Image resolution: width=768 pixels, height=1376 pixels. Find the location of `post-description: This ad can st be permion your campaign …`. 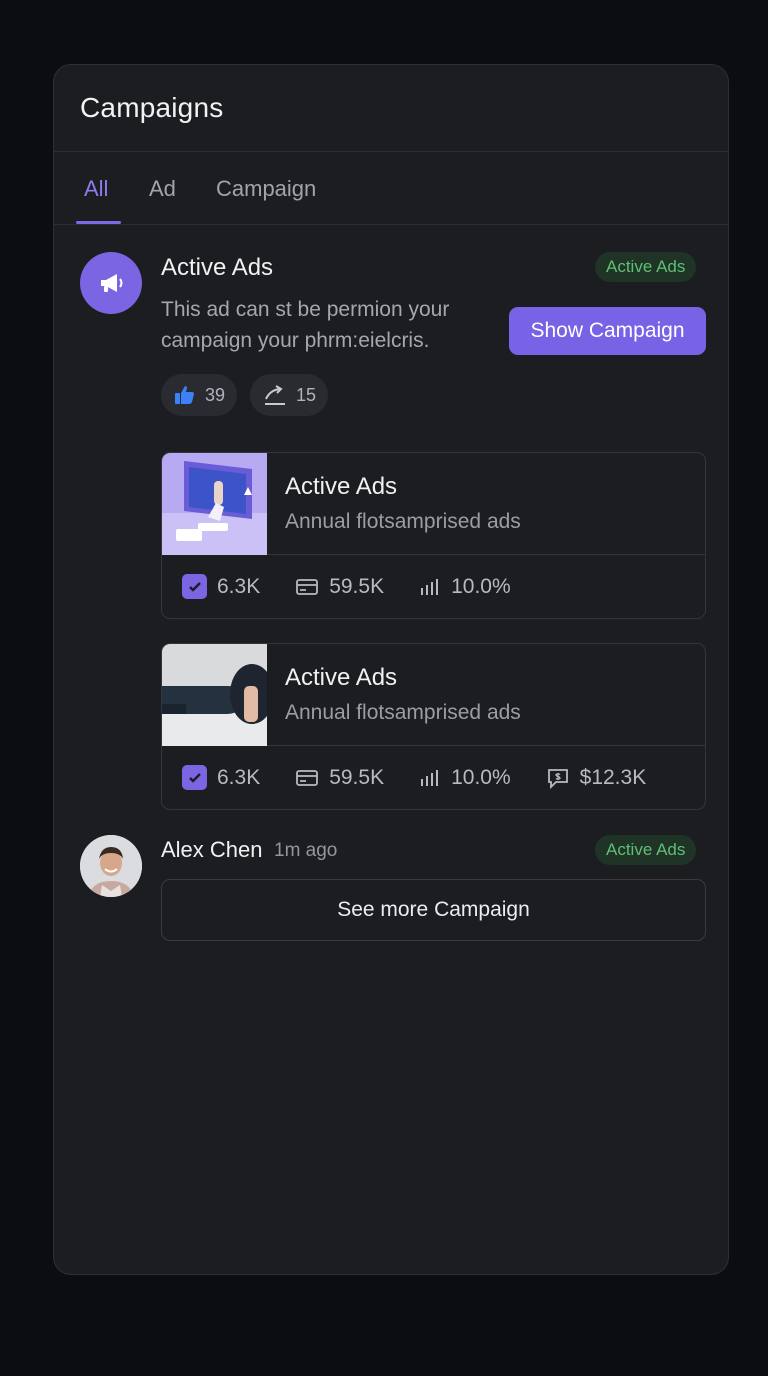

post-description: This ad can st be permion your campaign … is located at coordinates (305, 325).